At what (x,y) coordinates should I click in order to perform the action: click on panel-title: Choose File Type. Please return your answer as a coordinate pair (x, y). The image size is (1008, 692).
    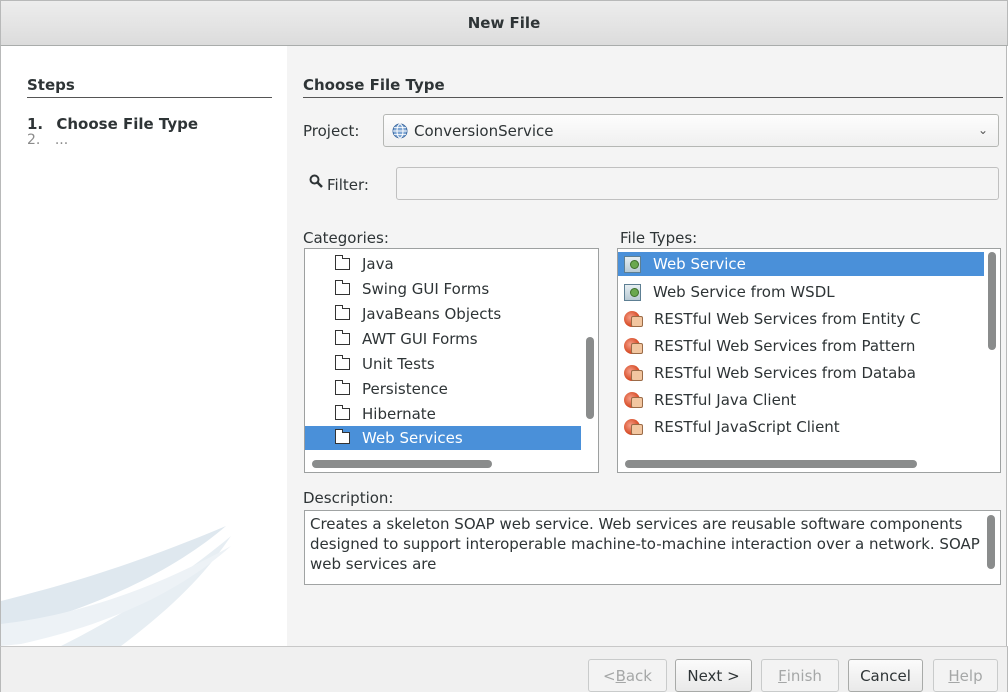
    Looking at the image, I should click on (653, 87).